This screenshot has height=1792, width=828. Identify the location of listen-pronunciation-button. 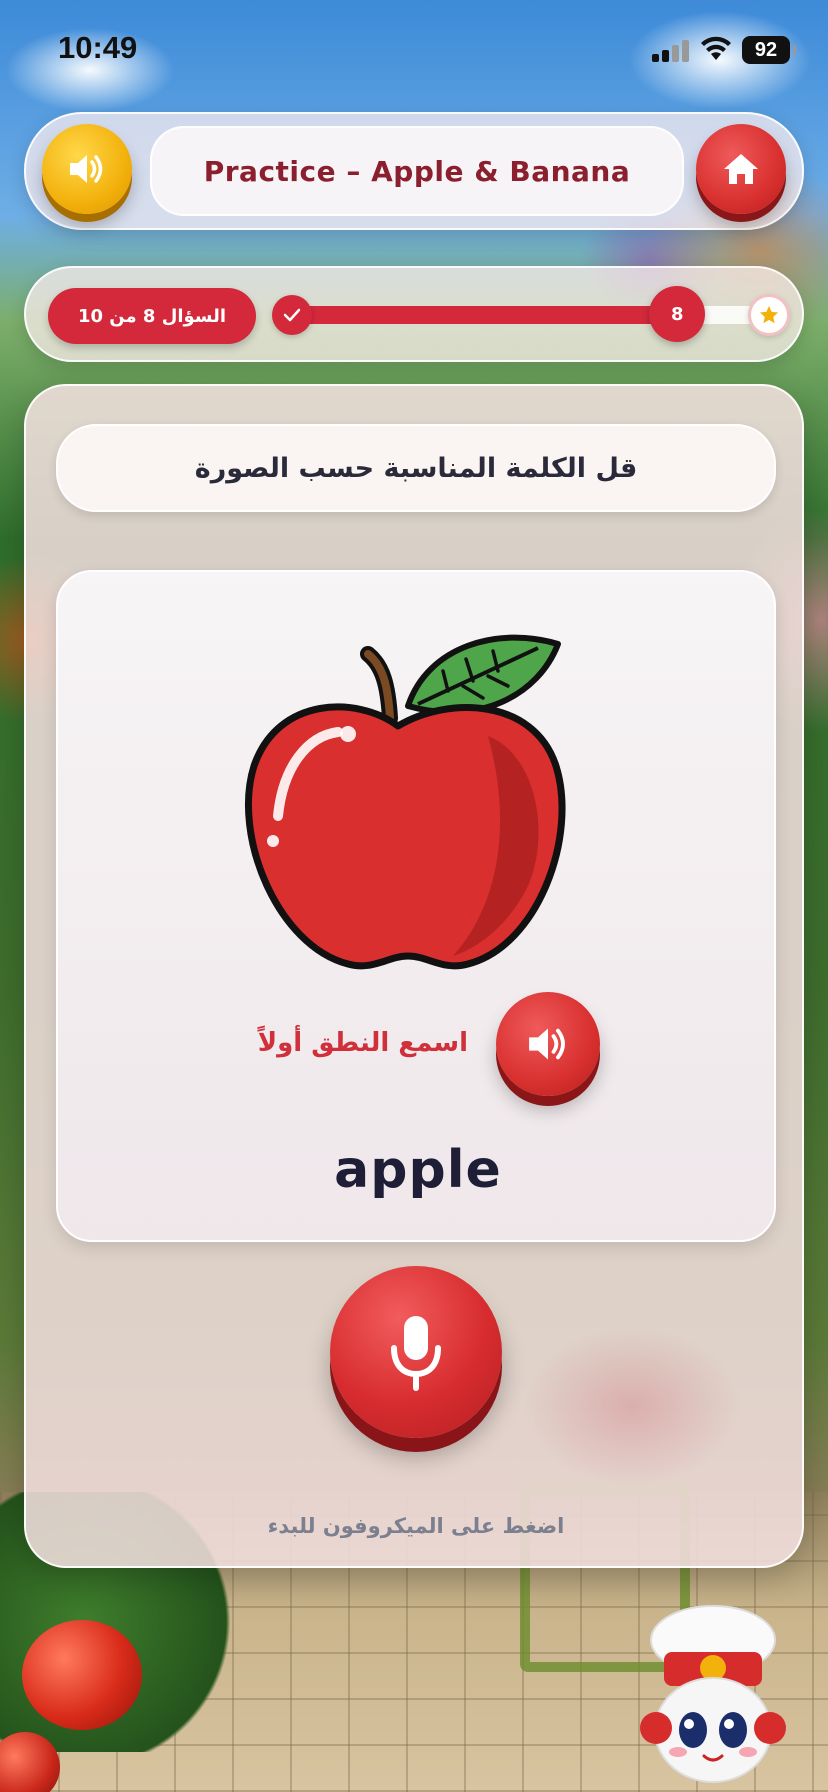
(548, 1044).